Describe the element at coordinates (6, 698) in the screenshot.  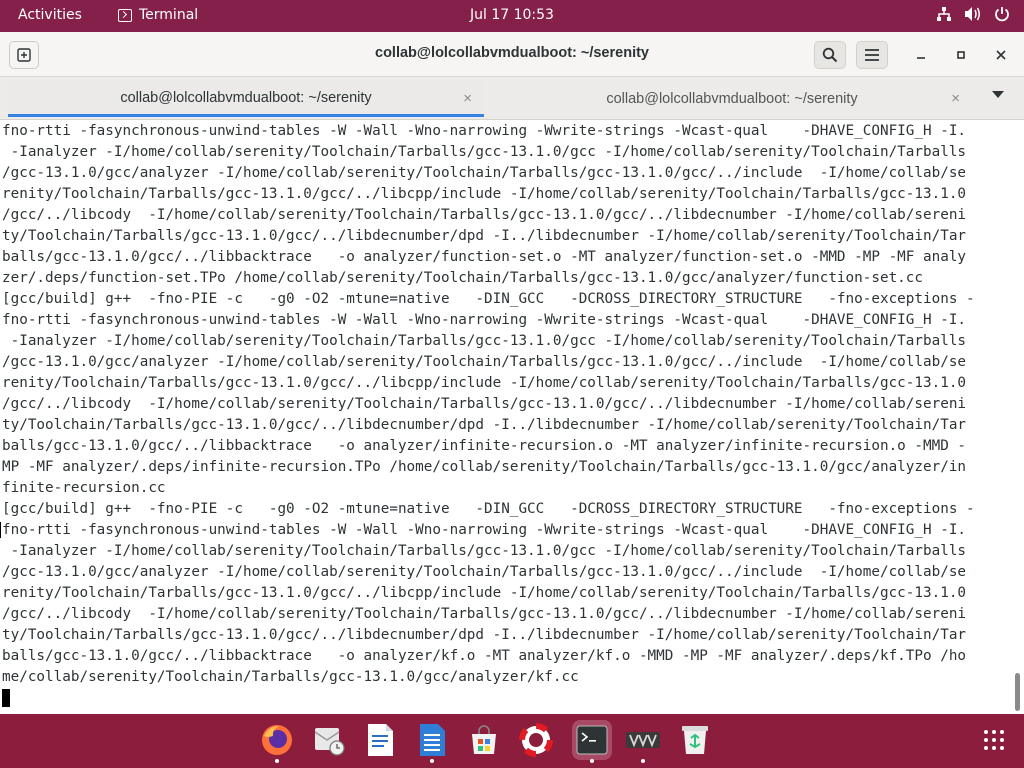
I see `terminal-cursor` at that location.